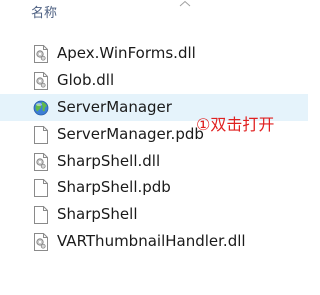 This screenshot has height=295, width=320. I want to click on file-row: Apex.WinForms.dll, so click(154, 53).